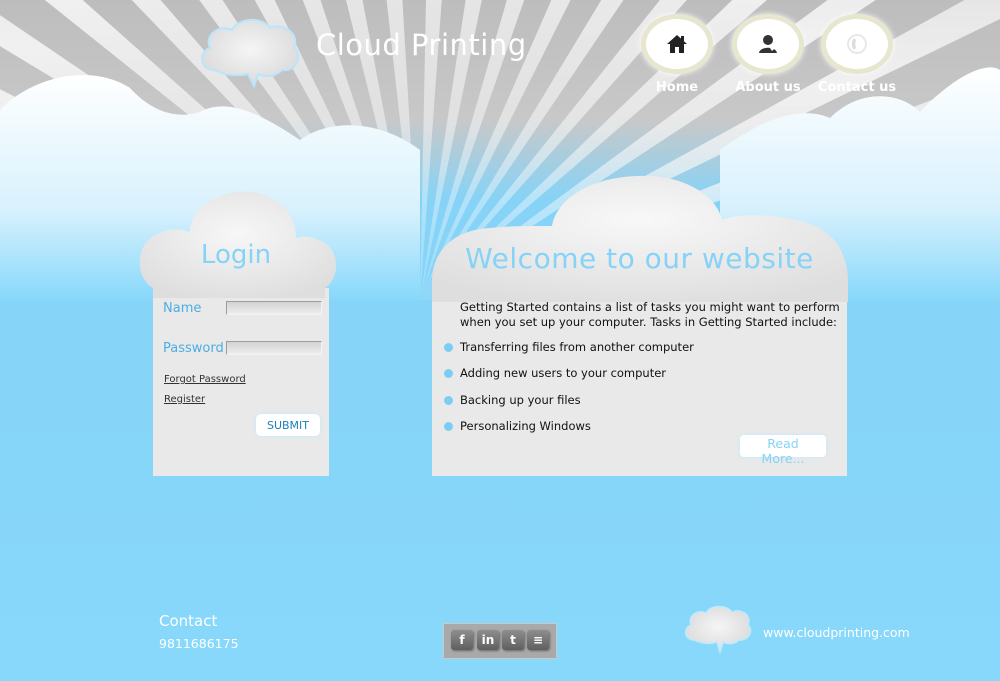 This screenshot has height=681, width=1000. What do you see at coordinates (640, 238) in the screenshot?
I see `welcome-cloud-header` at bounding box center [640, 238].